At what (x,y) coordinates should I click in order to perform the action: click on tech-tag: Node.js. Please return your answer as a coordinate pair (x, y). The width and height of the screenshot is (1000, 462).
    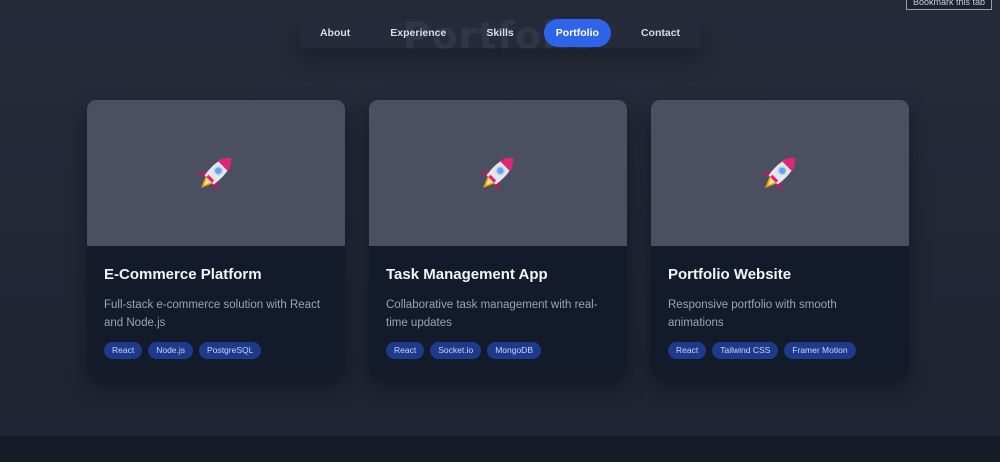
    Looking at the image, I should click on (171, 350).